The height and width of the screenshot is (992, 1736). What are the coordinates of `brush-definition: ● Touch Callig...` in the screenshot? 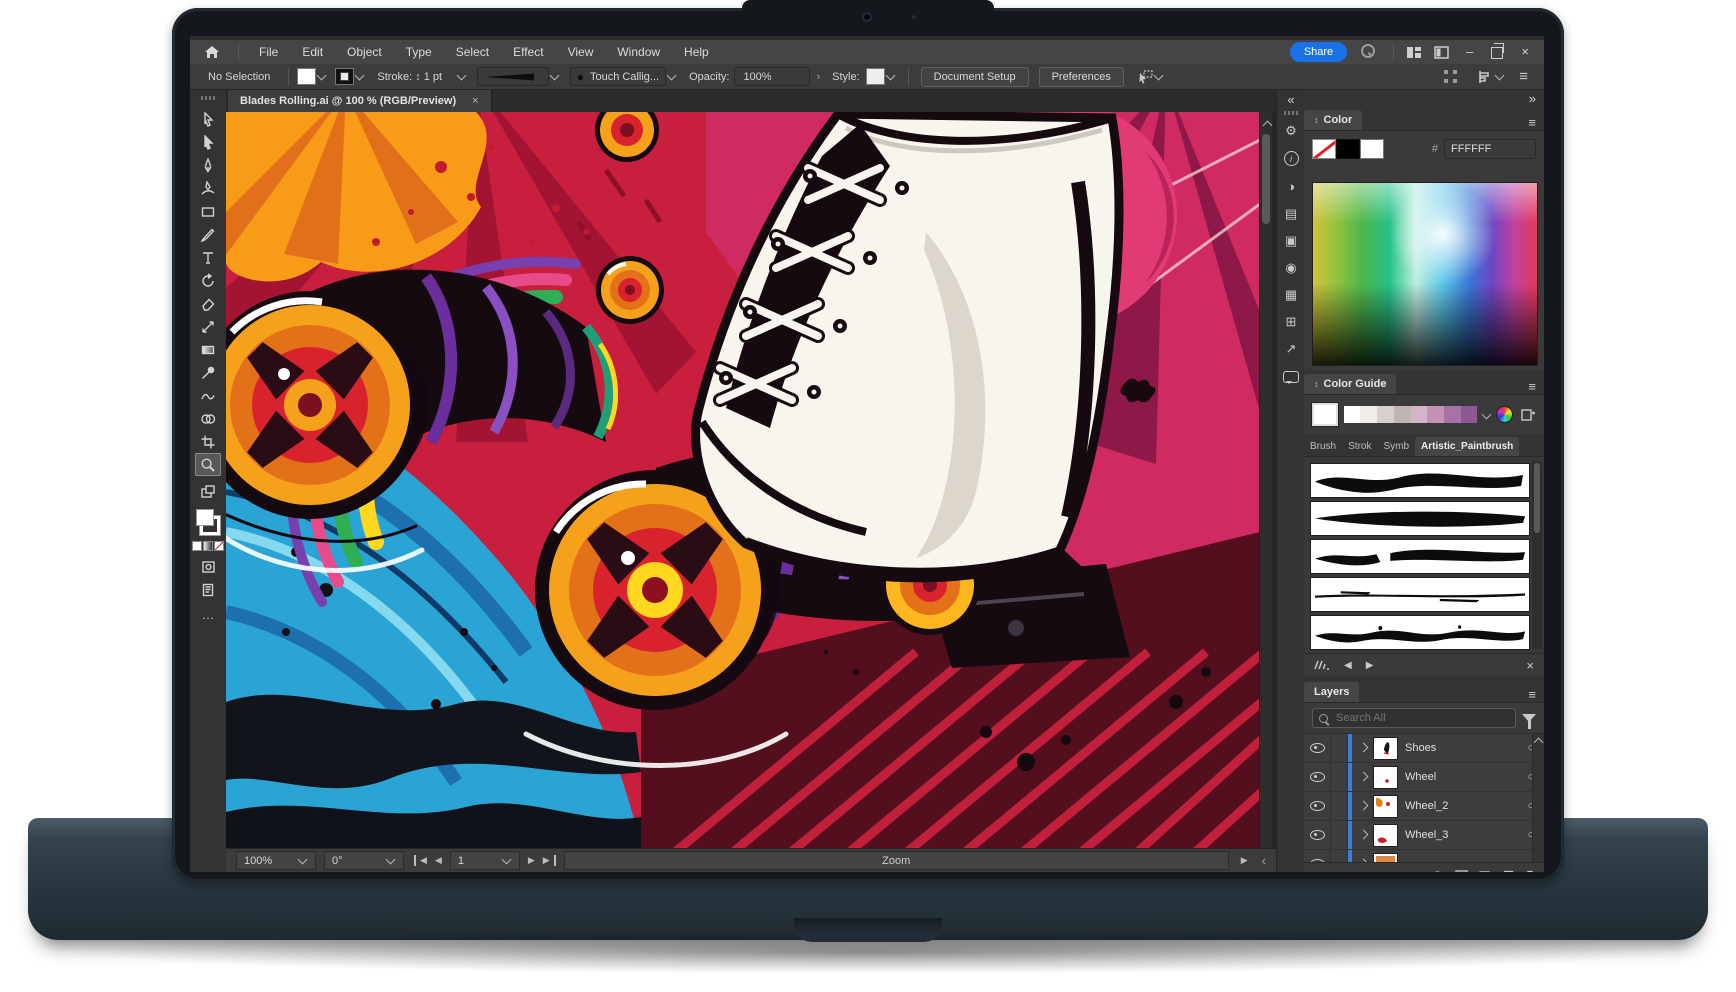 It's located at (618, 76).